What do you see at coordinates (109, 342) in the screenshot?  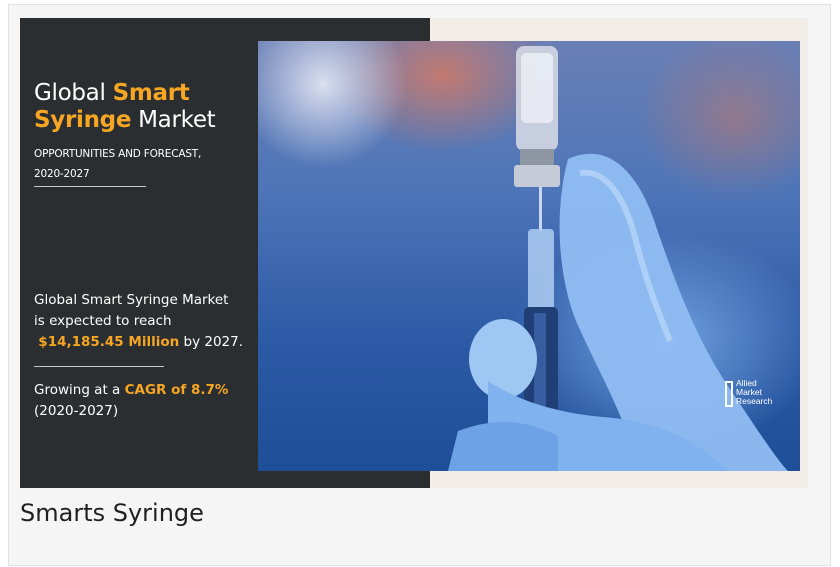 I see `market-value: $14,185.45 Million` at bounding box center [109, 342].